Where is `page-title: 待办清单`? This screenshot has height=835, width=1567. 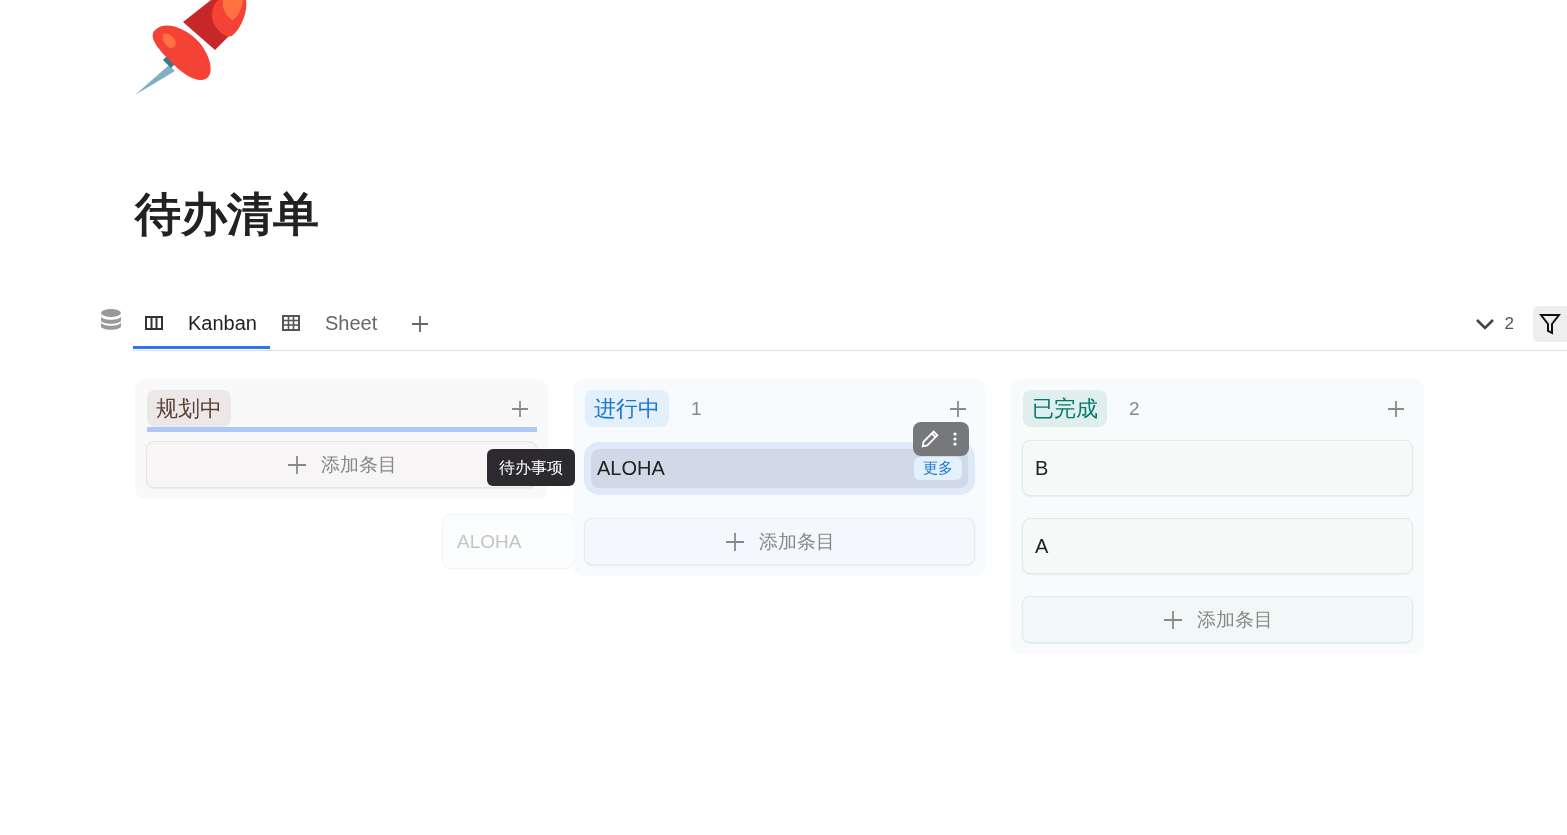 page-title: 待办清单 is located at coordinates (227, 214).